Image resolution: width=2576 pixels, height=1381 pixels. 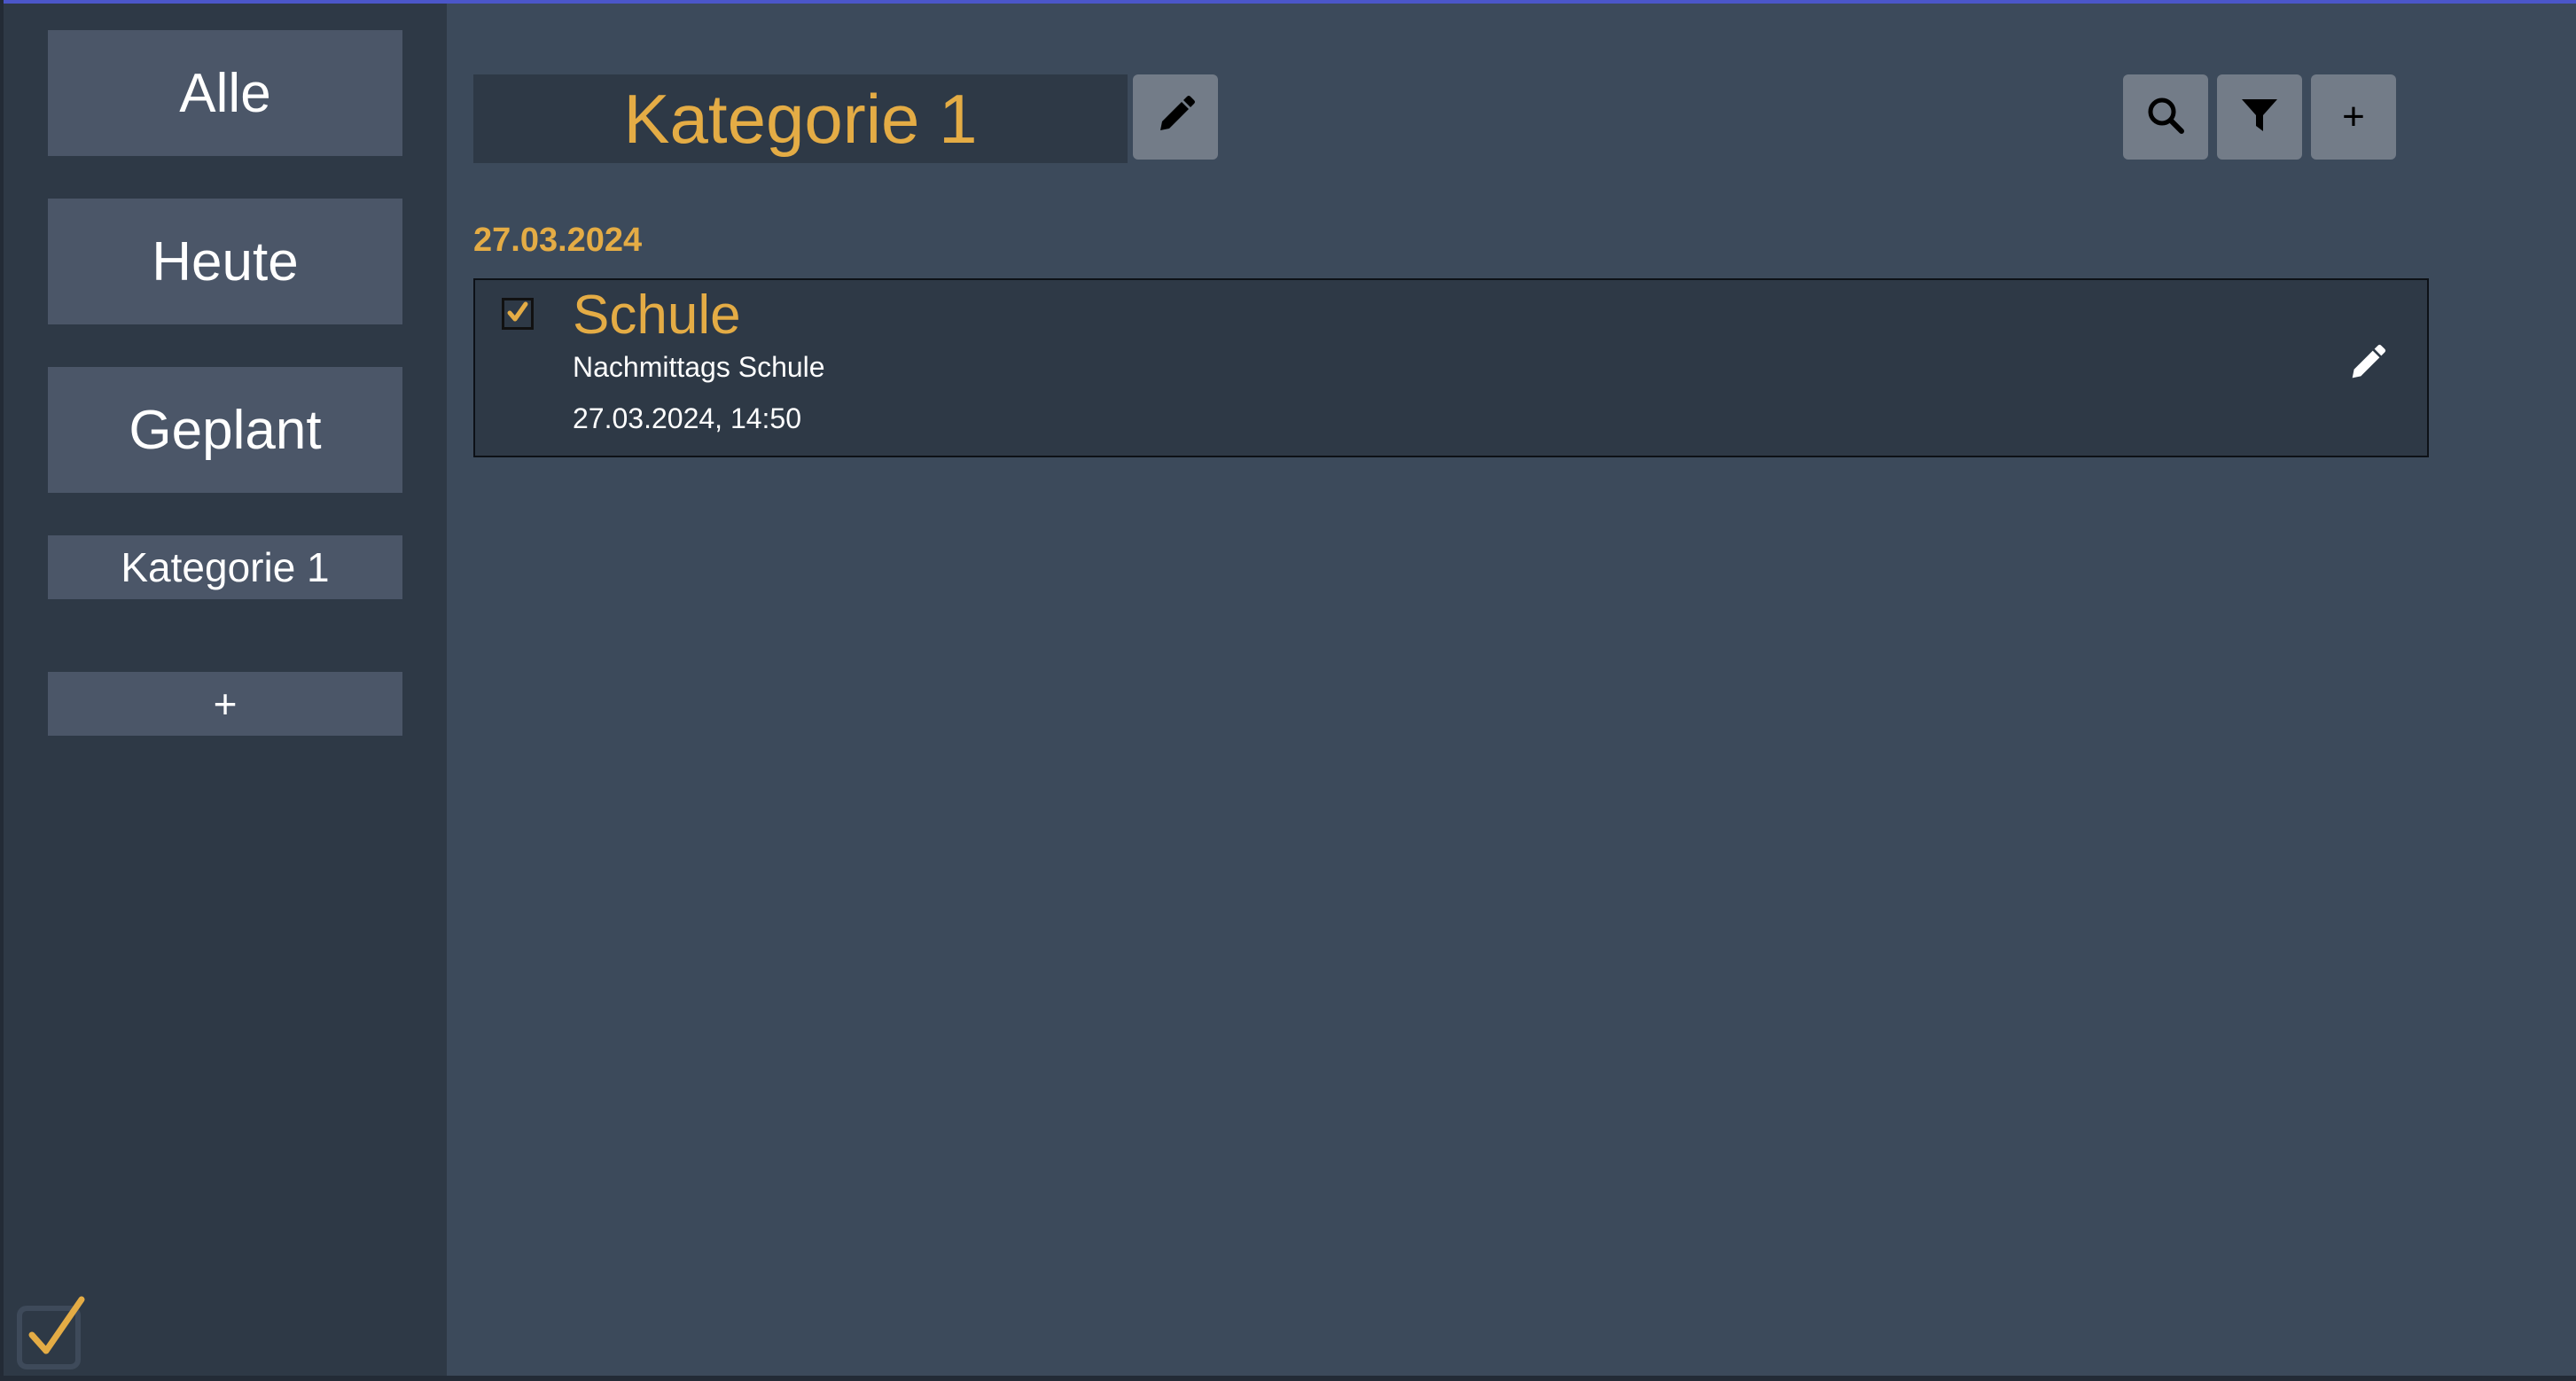 I want to click on sidebar-item-alle: Alle, so click(x=225, y=93).